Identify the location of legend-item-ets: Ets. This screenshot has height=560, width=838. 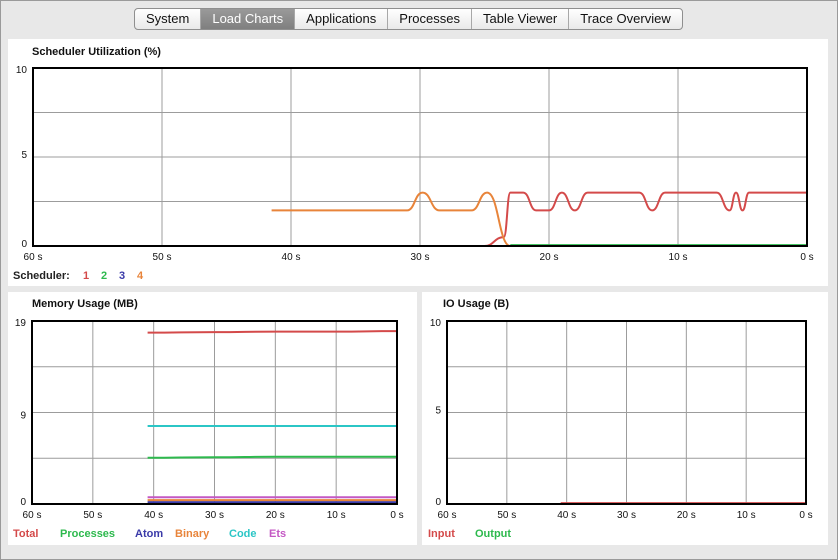
(277, 534).